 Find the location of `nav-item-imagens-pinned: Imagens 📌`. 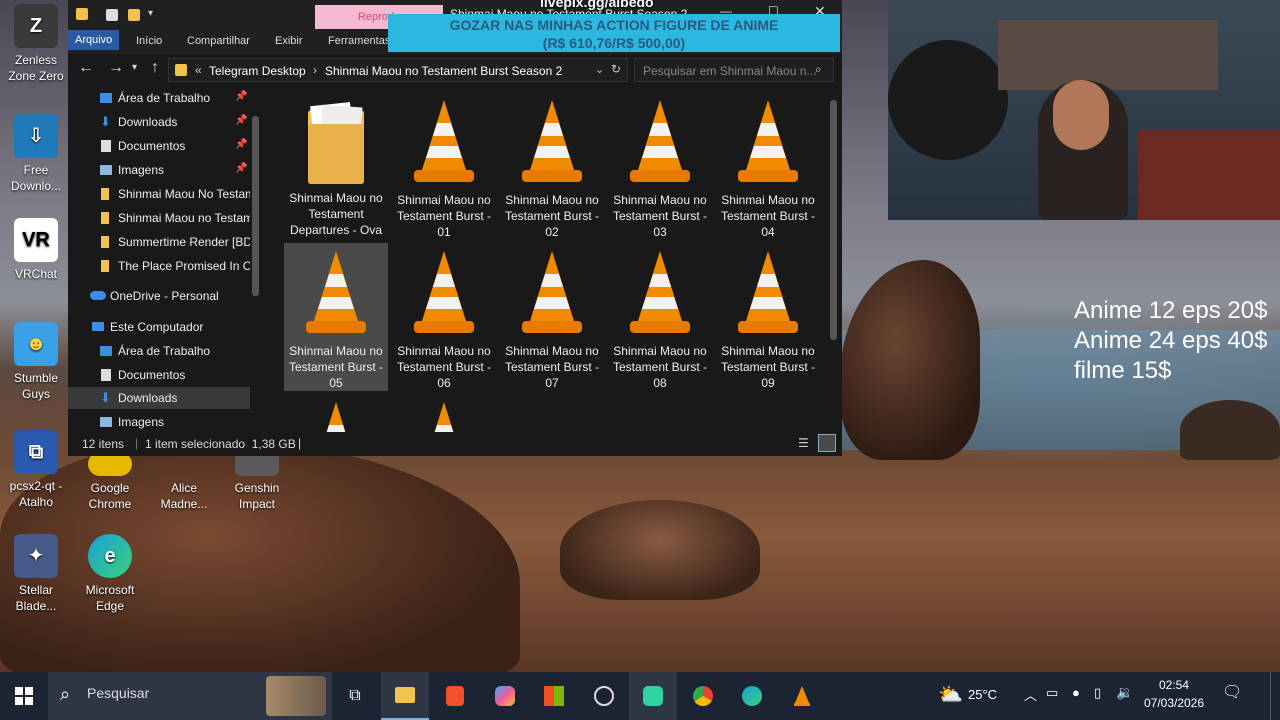

nav-item-imagens-pinned: Imagens 📌 is located at coordinates (159, 170).